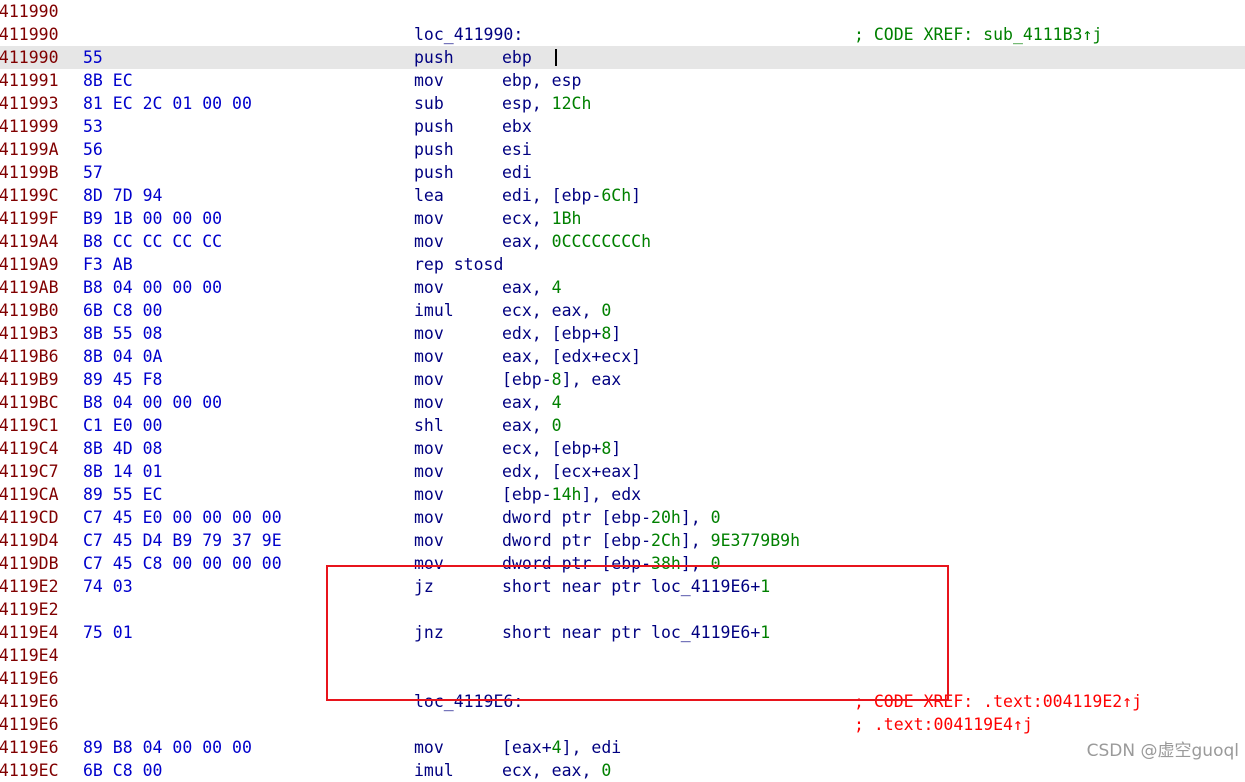 Image resolution: width=1245 pixels, height=782 pixels. I want to click on code-label: loc_411990:, so click(468, 34).